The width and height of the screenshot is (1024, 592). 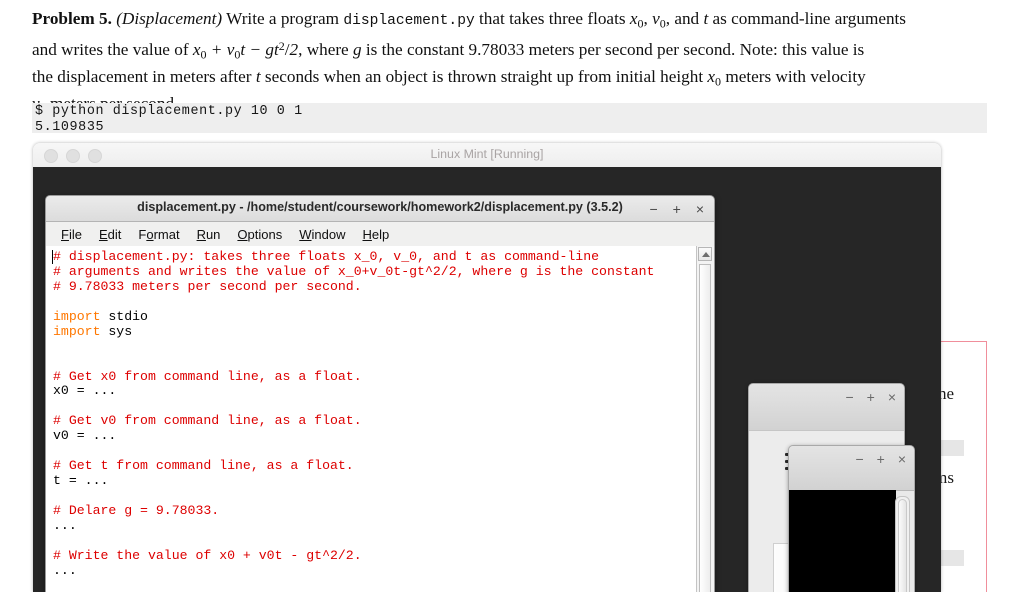 What do you see at coordinates (112, 49) in the screenshot?
I see `problem-line2-a: and writes the value of` at bounding box center [112, 49].